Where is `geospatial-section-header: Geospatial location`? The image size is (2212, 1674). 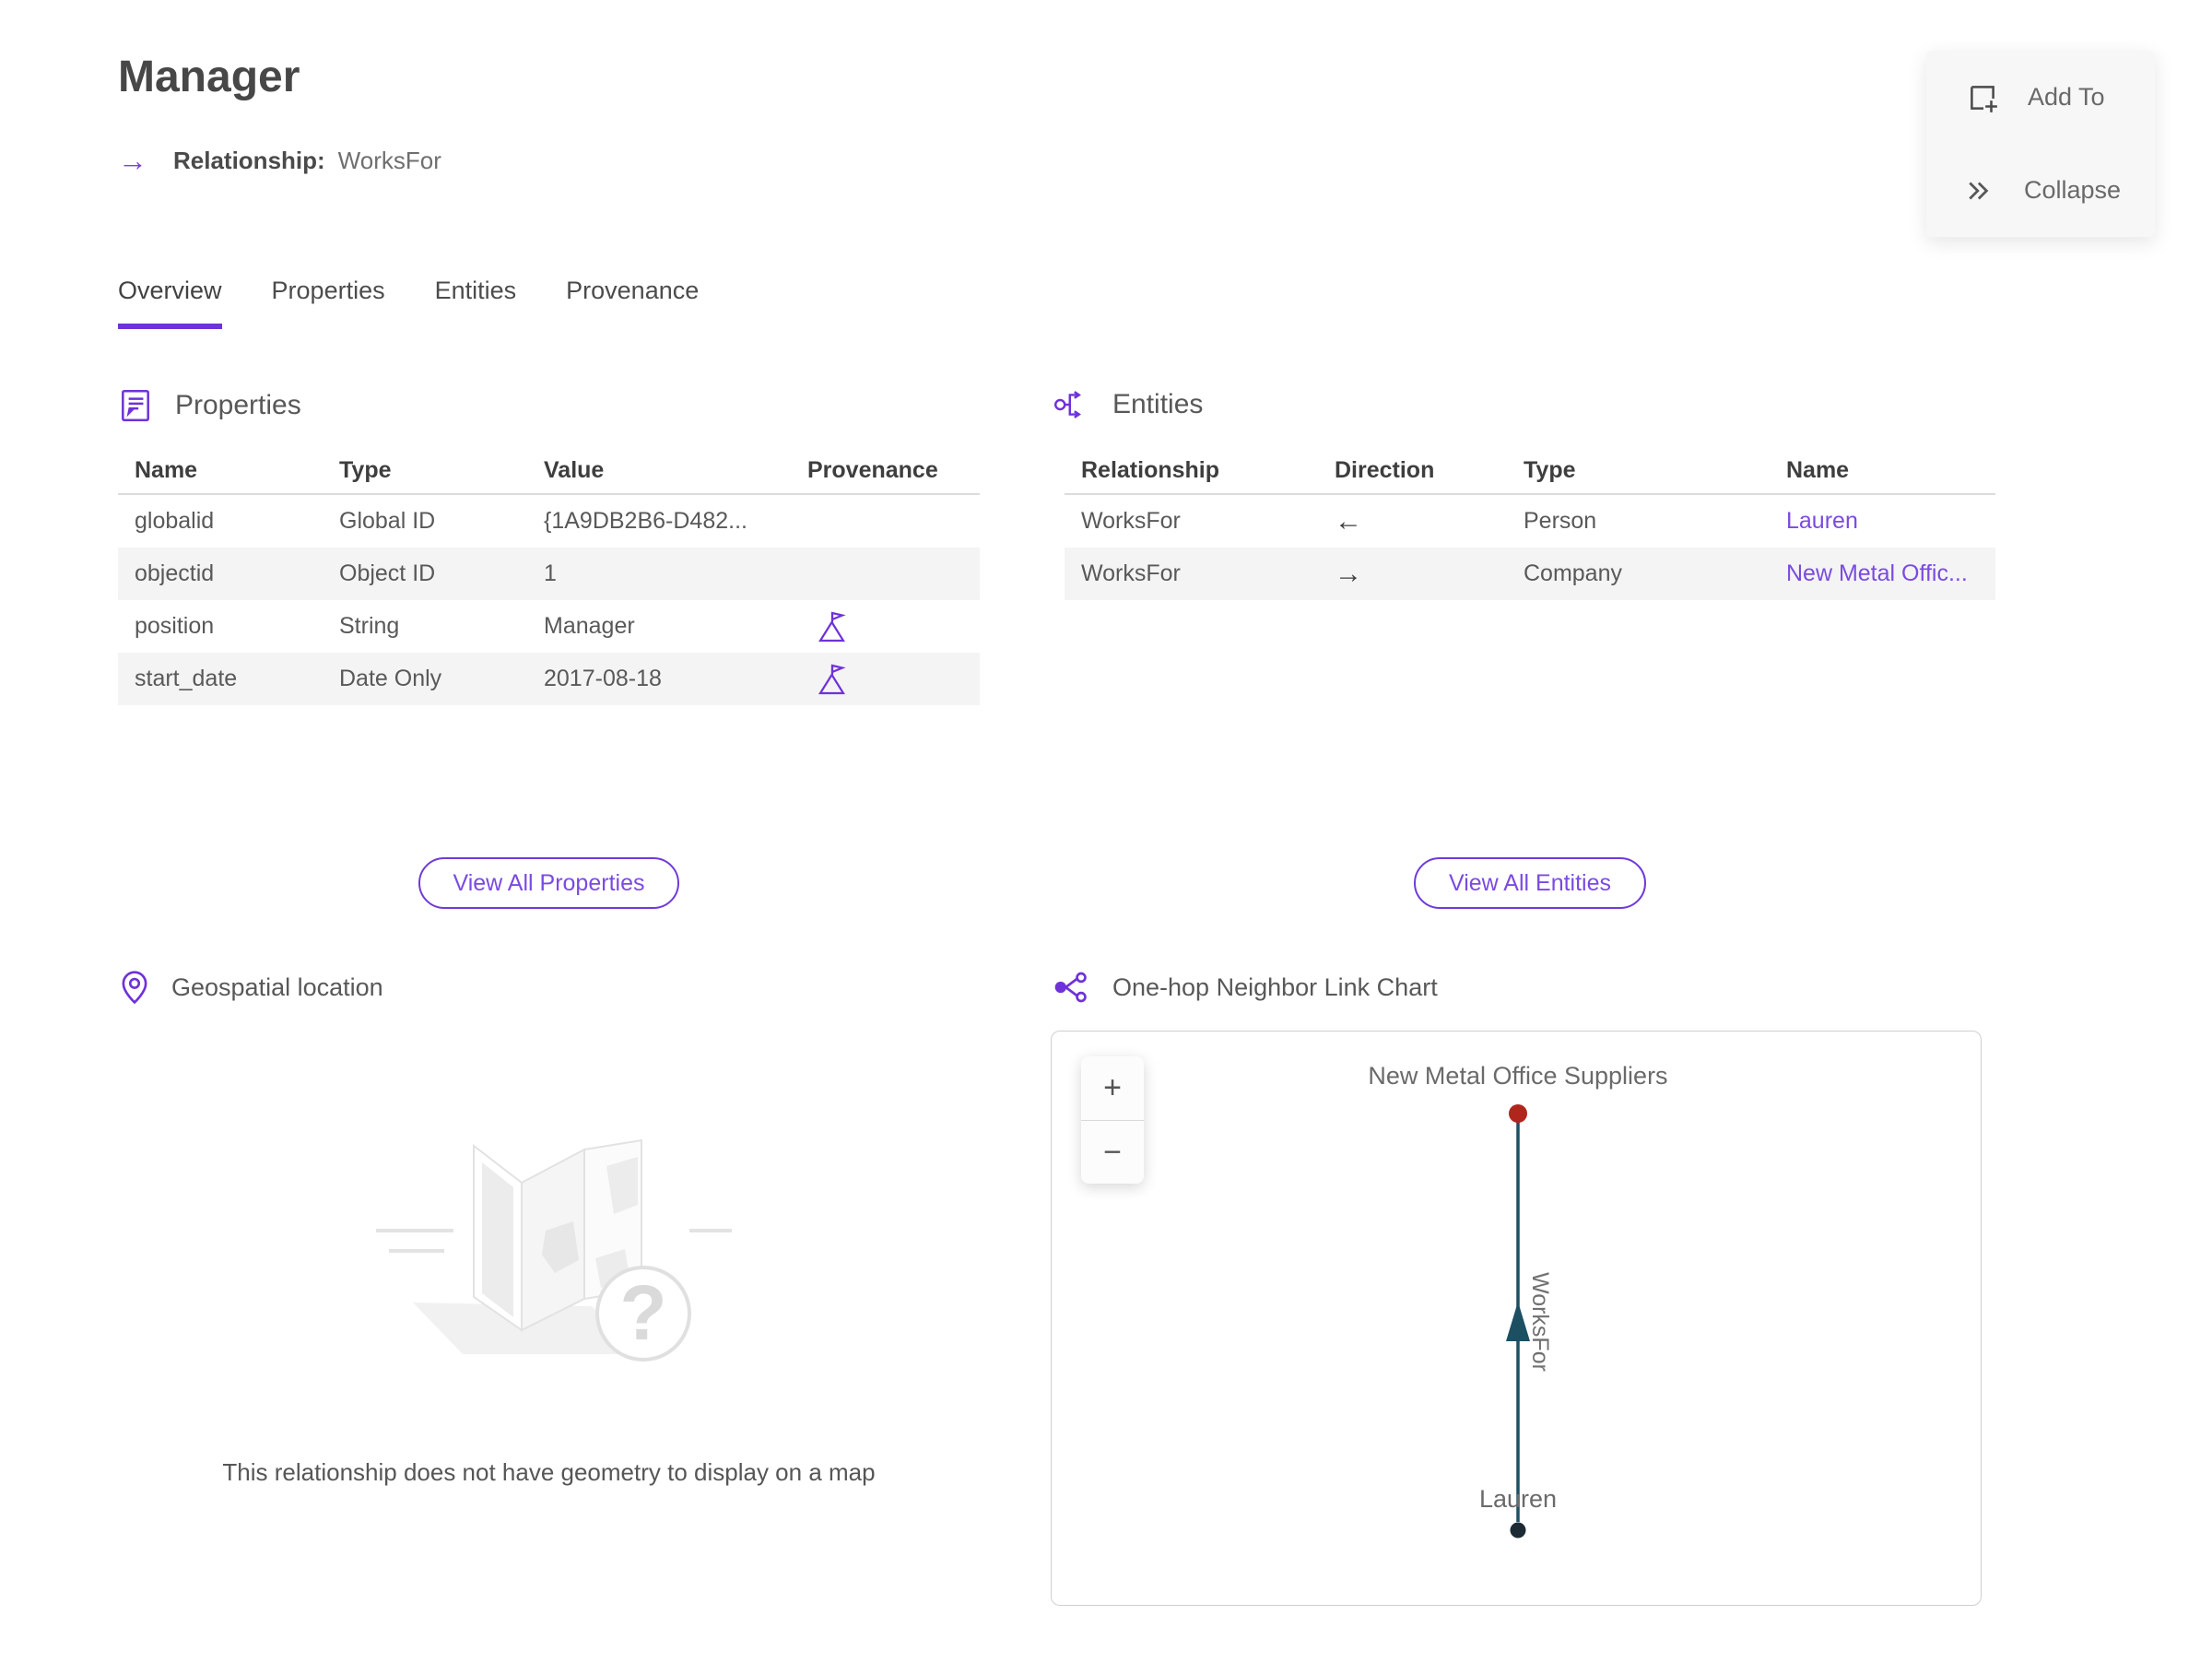 geospatial-section-header: Geospatial location is located at coordinates (251, 987).